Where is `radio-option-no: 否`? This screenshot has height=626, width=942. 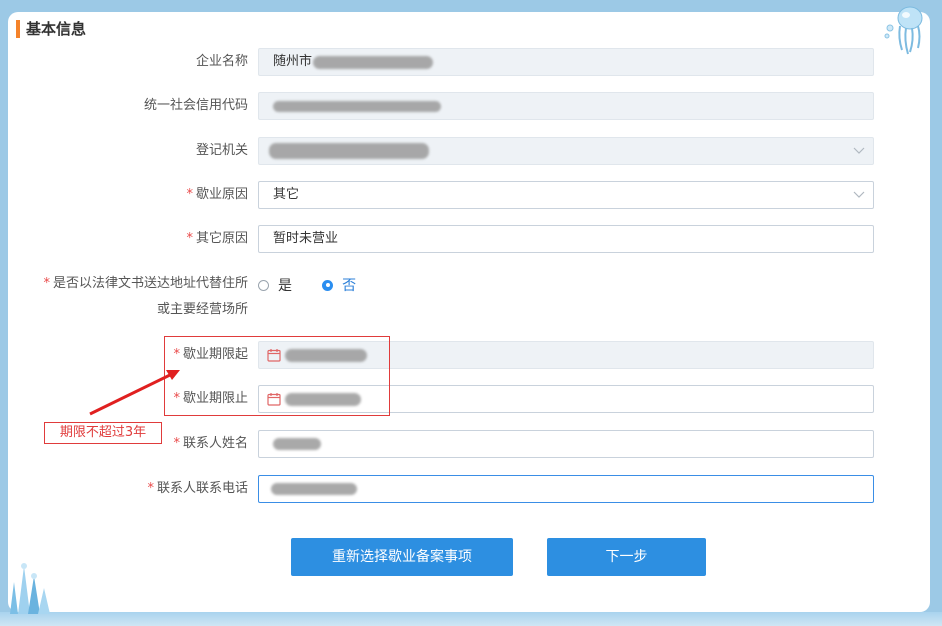
radio-option-no: 否 is located at coordinates (339, 285).